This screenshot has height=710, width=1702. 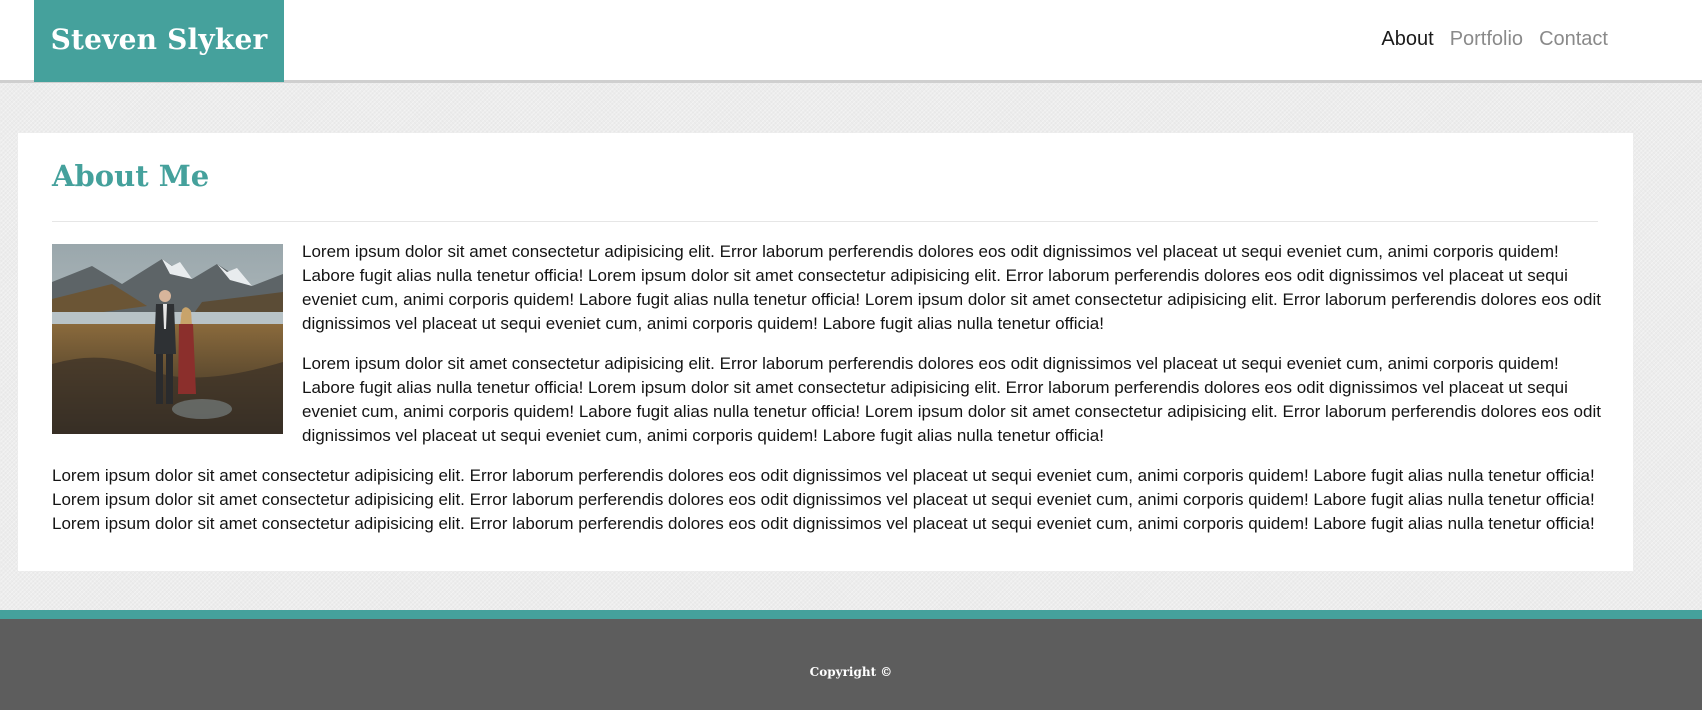 I want to click on site-footer: Copyright ©, so click(x=851, y=660).